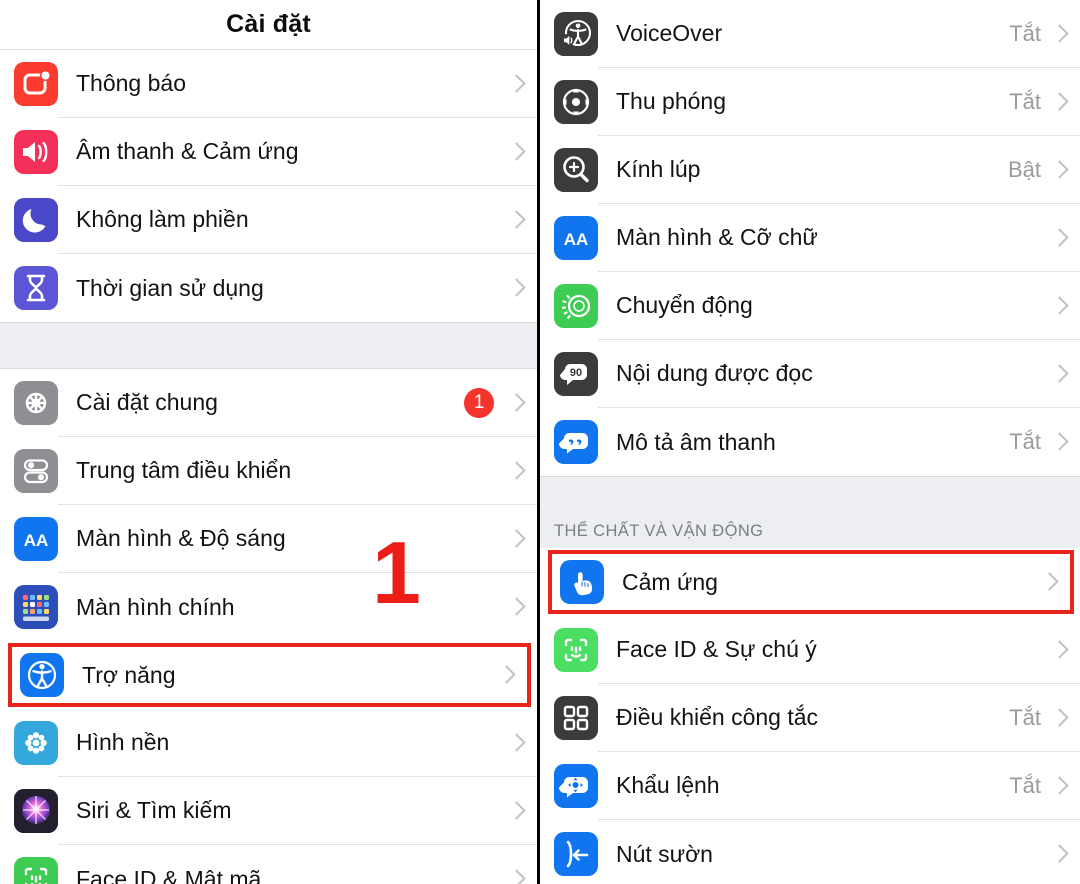 The width and height of the screenshot is (1080, 884). I want to click on zoom-icon, so click(576, 102).